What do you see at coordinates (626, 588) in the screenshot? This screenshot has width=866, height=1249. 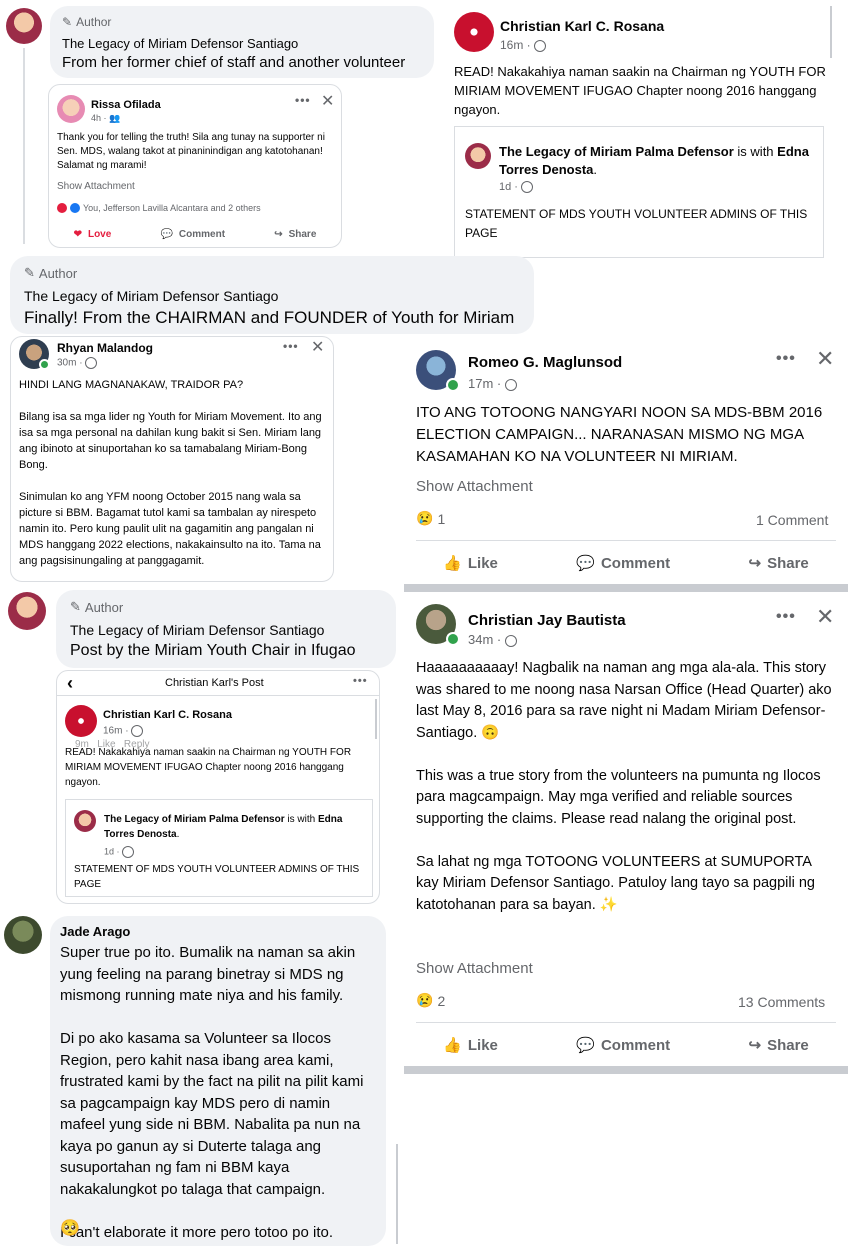 I see `section-divider` at bounding box center [626, 588].